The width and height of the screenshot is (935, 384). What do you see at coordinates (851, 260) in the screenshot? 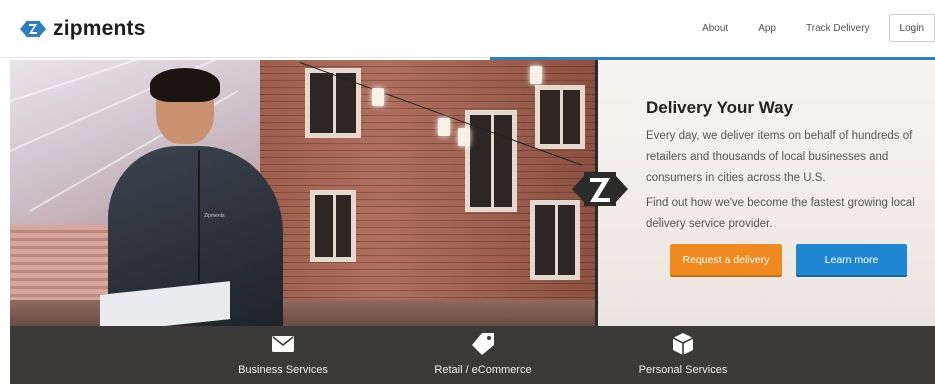
I see `learn-more-button: Learn more` at bounding box center [851, 260].